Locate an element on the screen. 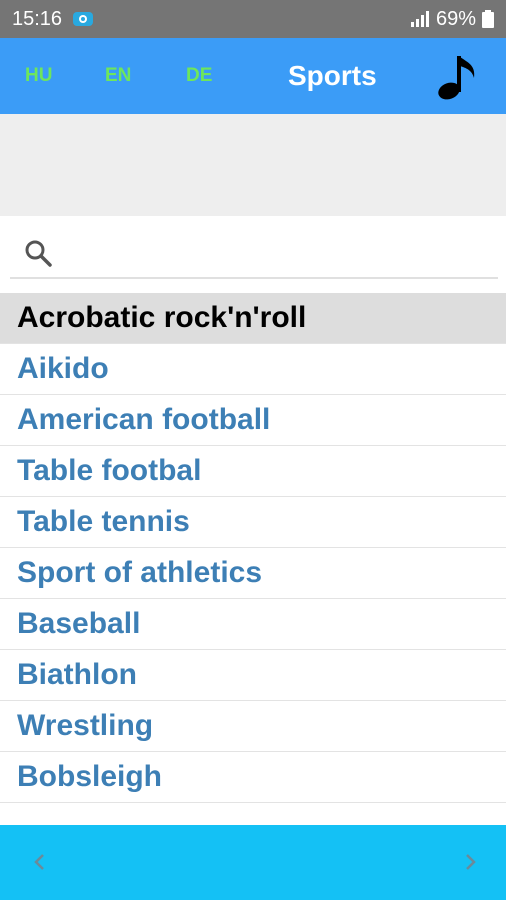  footer-nav is located at coordinates (253, 862).